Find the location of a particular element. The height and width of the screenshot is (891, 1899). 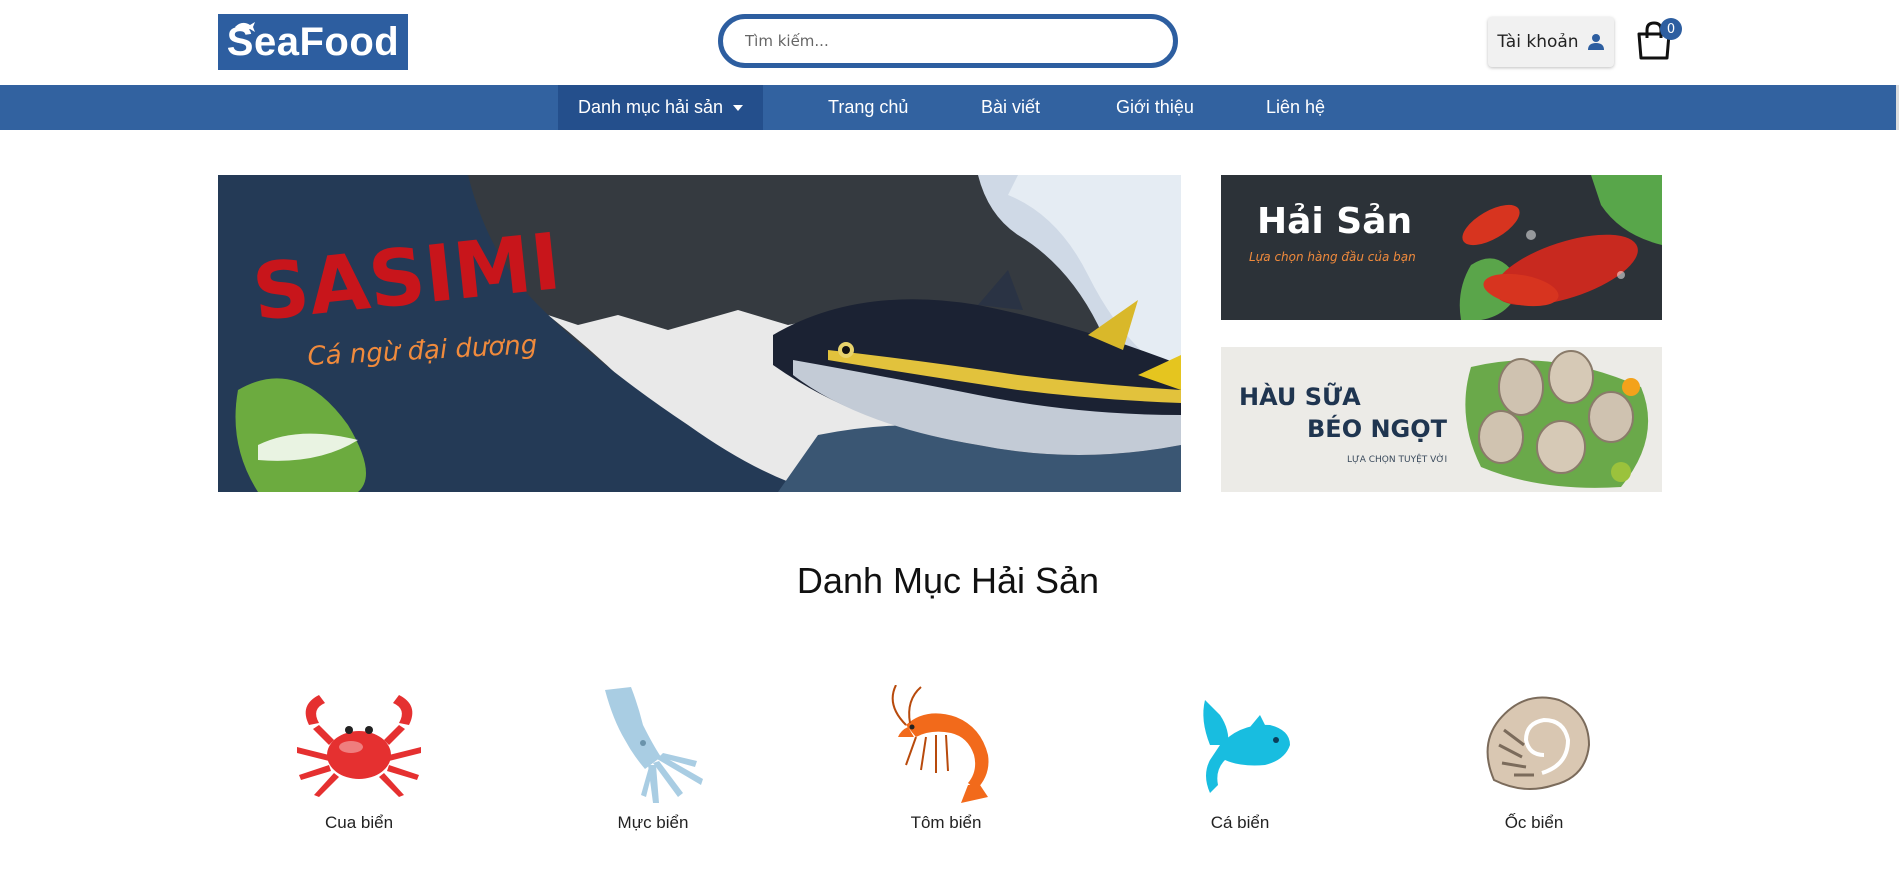

category-label: Mực biển is located at coordinates (653, 822).